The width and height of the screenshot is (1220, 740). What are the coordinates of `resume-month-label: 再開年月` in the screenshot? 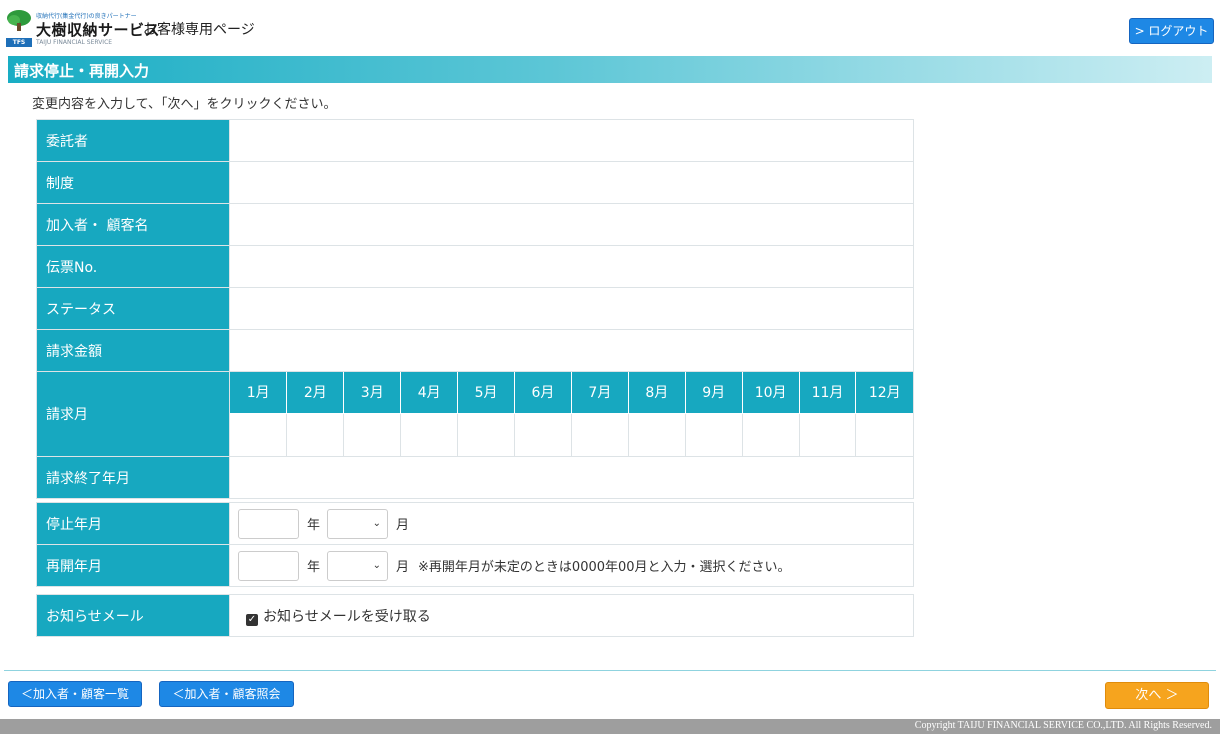 It's located at (133, 565).